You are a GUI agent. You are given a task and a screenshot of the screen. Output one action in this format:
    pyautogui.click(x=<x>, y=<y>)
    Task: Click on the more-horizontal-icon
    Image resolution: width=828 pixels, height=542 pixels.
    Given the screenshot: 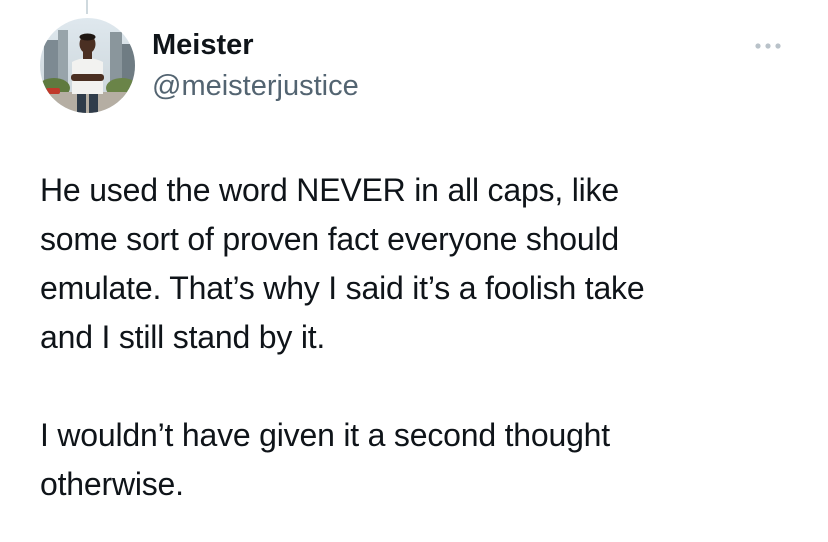 What is the action you would take?
    pyautogui.click(x=768, y=46)
    